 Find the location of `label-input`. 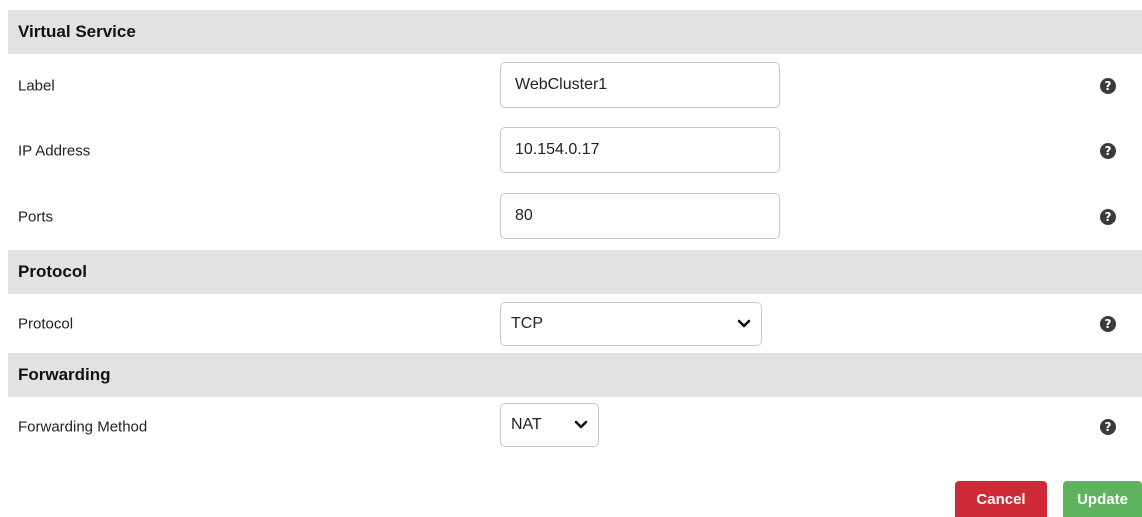

label-input is located at coordinates (640, 85).